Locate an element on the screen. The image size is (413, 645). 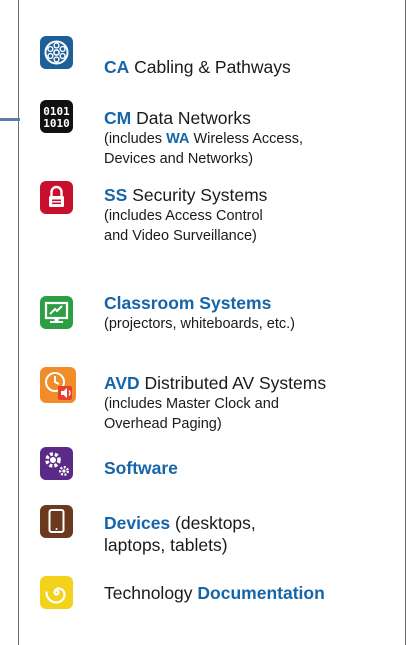
spiral-icon is located at coordinates (56, 592).